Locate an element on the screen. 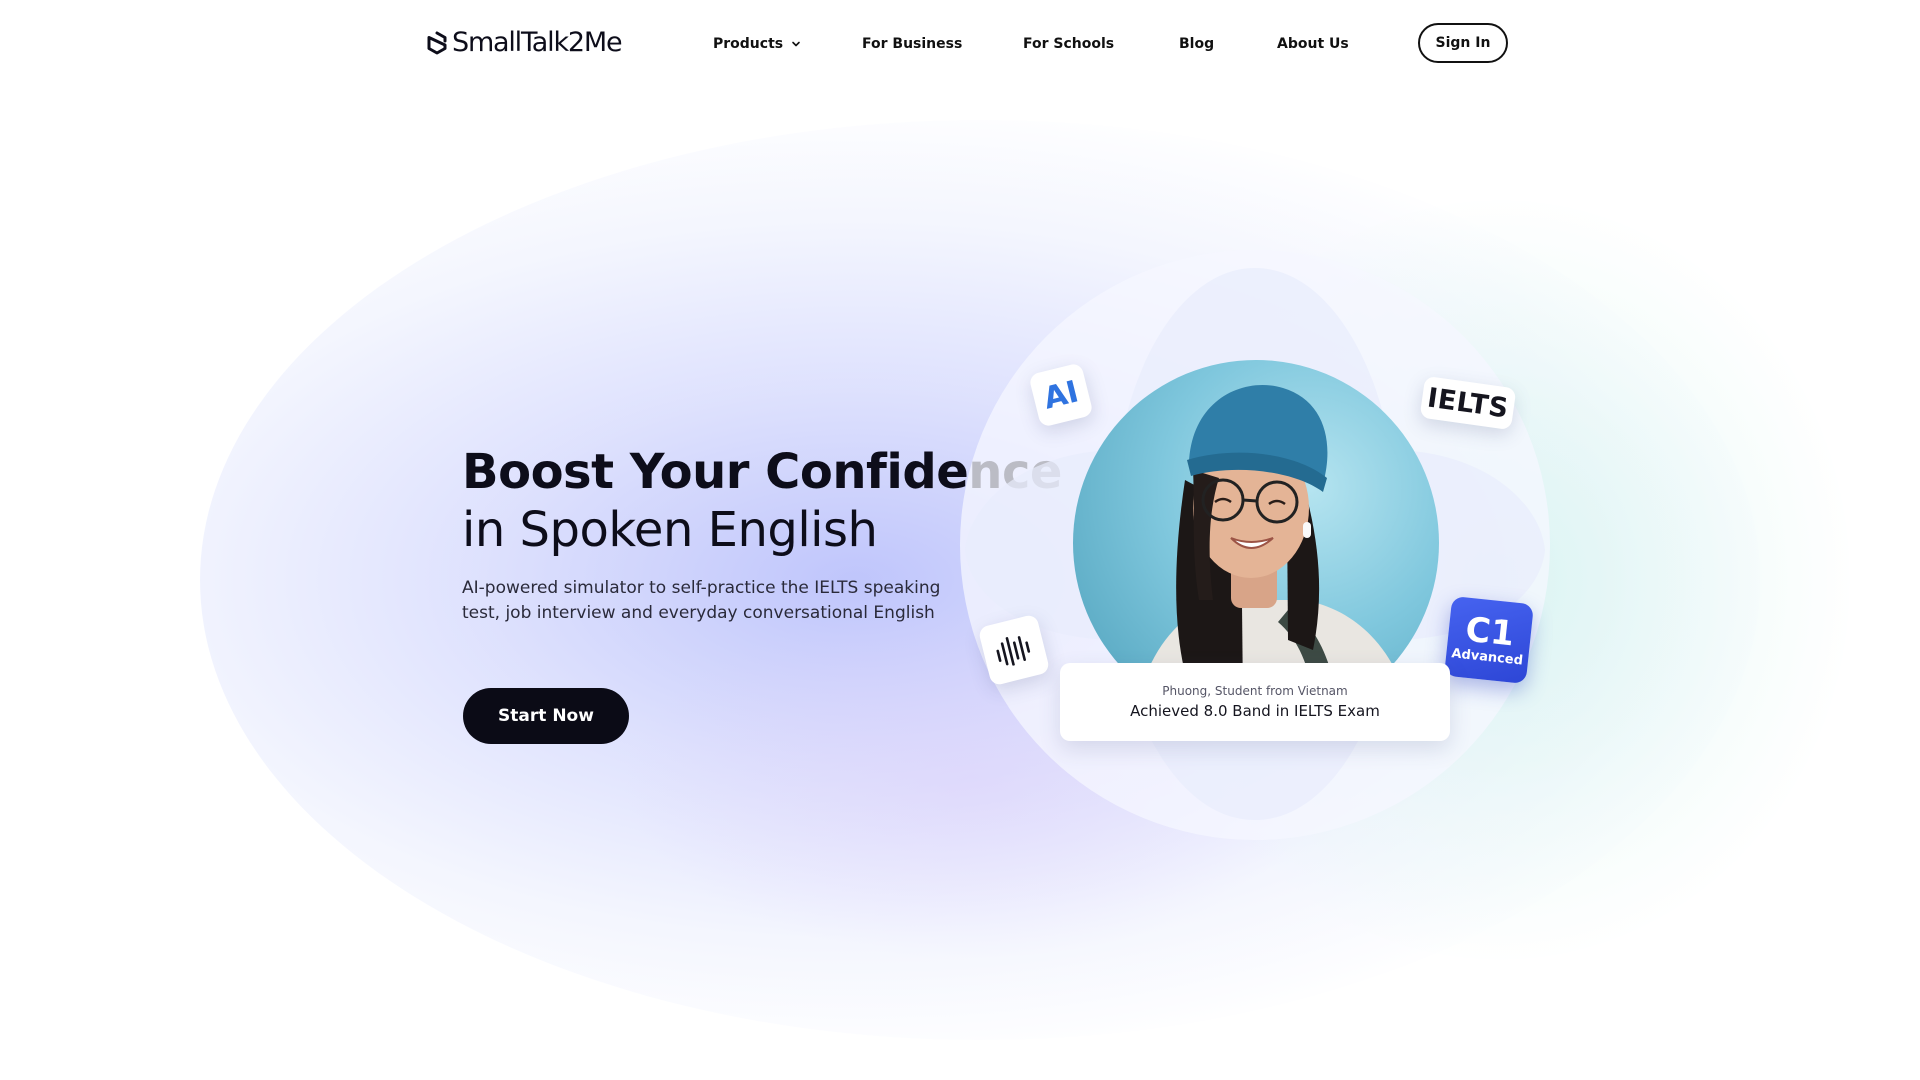 The height and width of the screenshot is (1080, 1920). testimonial-author: Phuong, Student from Vietnam is located at coordinates (1255, 691).